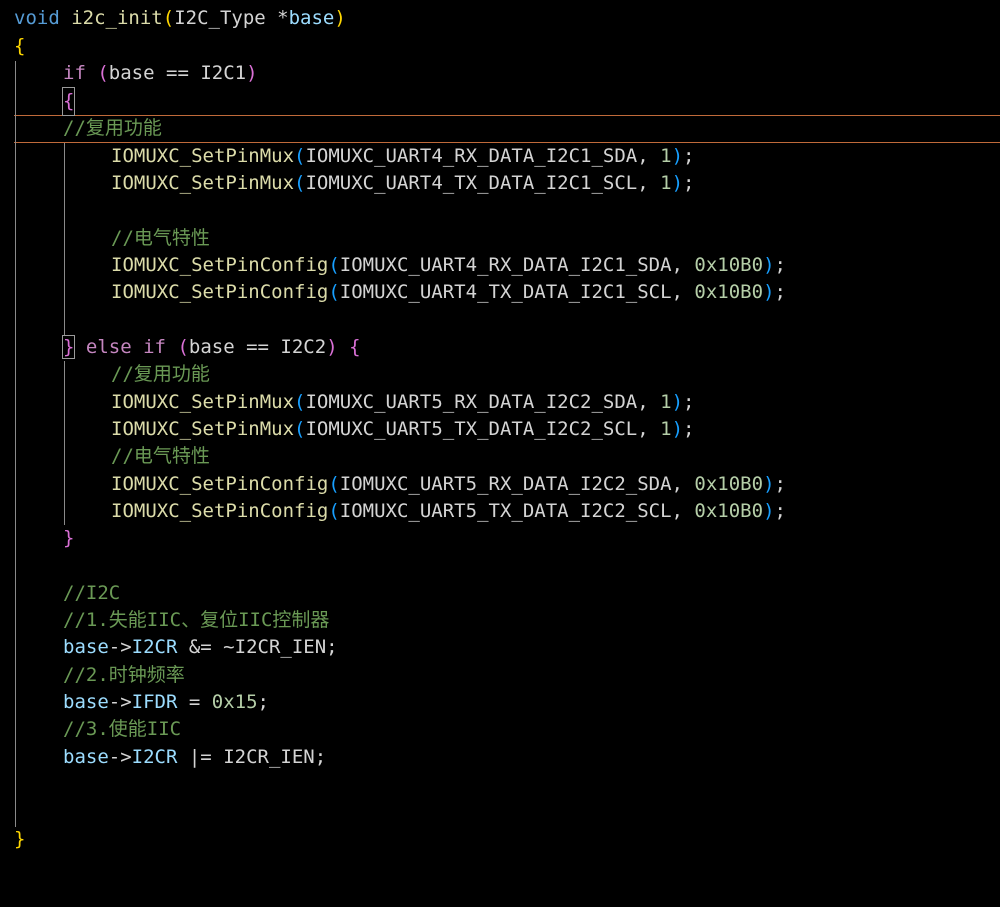 This screenshot has height=907, width=1000. Describe the element at coordinates (471, 156) in the screenshot. I see `argument: IOMUXC_UART4_RX_DATA_I2C1_SDA` at that location.